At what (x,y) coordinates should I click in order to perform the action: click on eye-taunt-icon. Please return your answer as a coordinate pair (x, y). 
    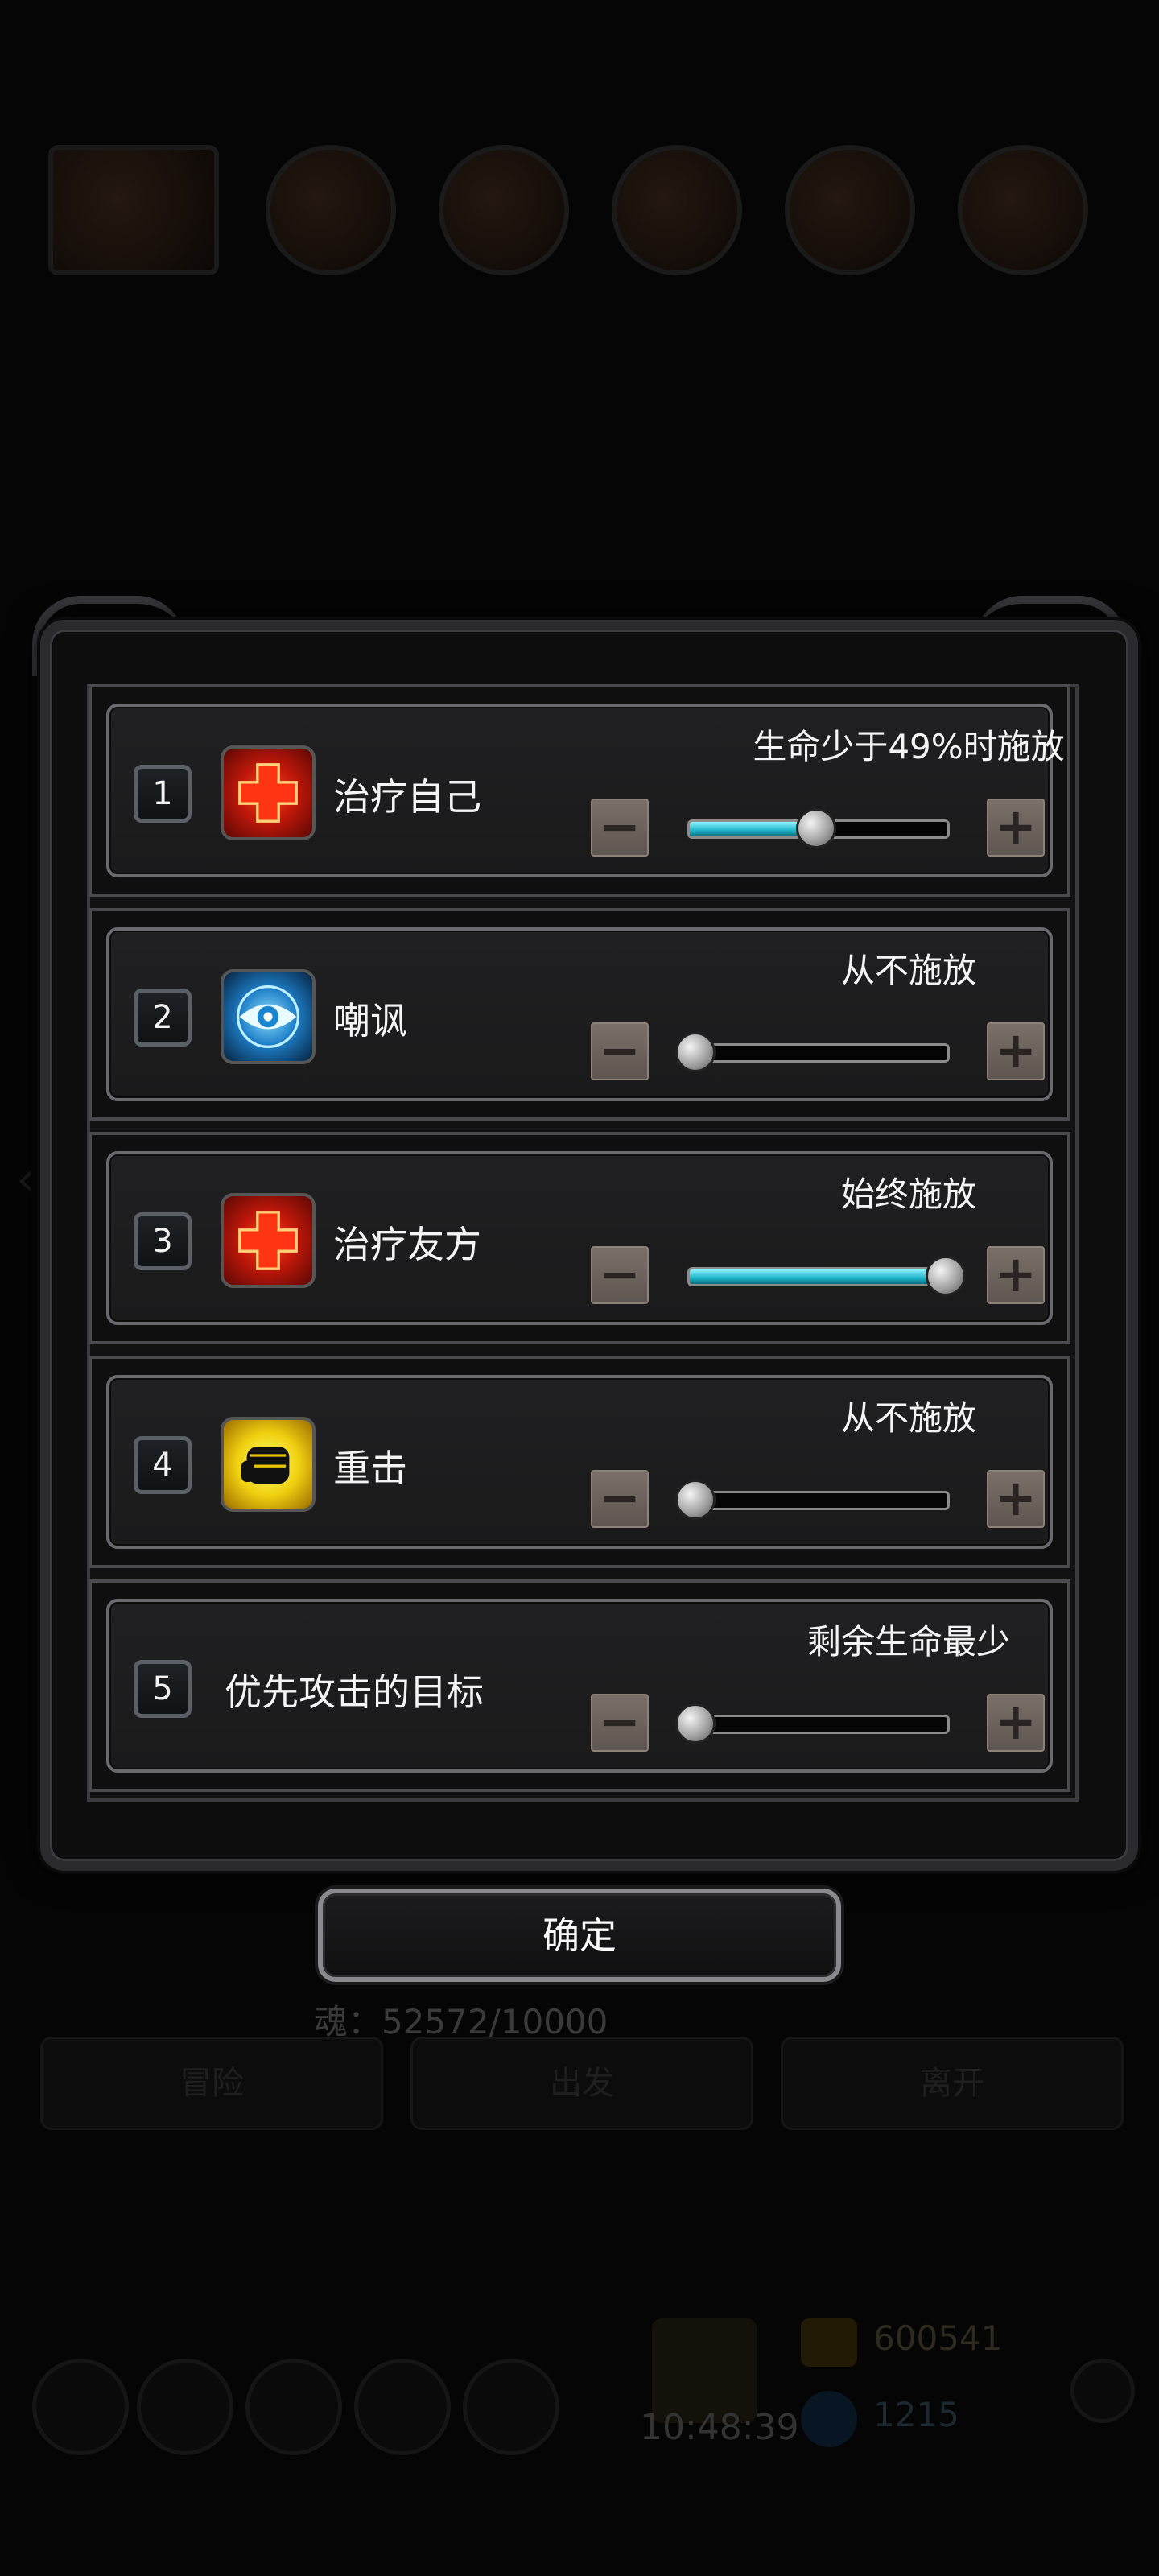
    Looking at the image, I should click on (268, 1016).